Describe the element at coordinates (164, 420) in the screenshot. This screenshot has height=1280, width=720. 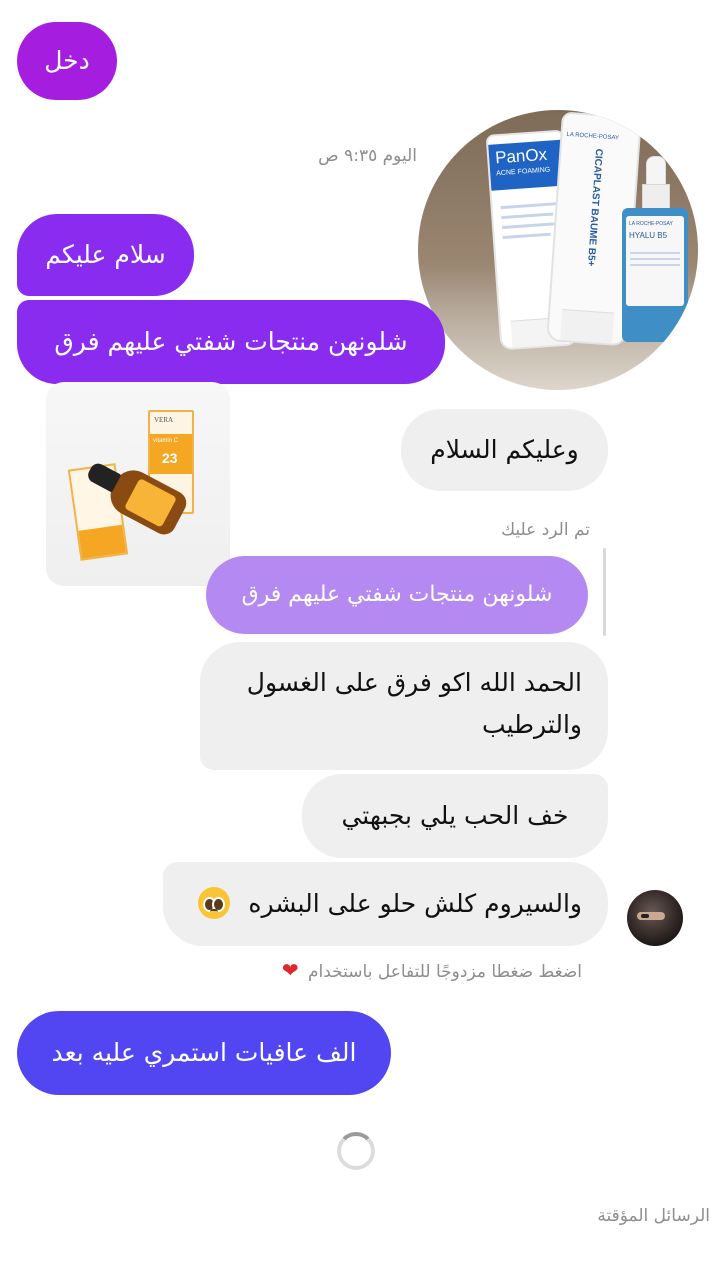
I see `serum-box-brand: VERA` at that location.